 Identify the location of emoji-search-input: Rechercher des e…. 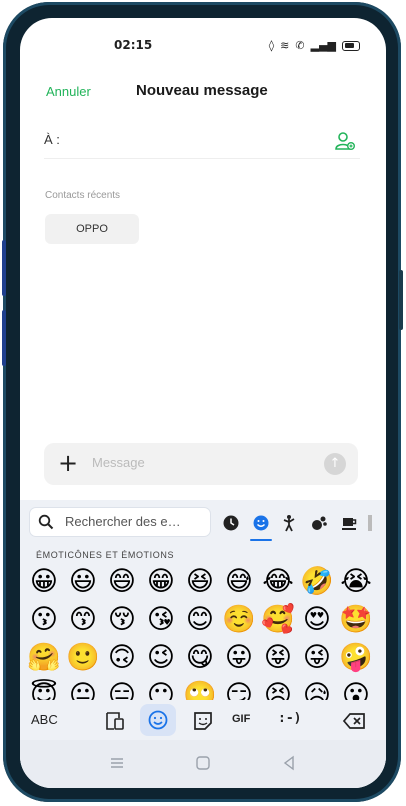
(120, 522).